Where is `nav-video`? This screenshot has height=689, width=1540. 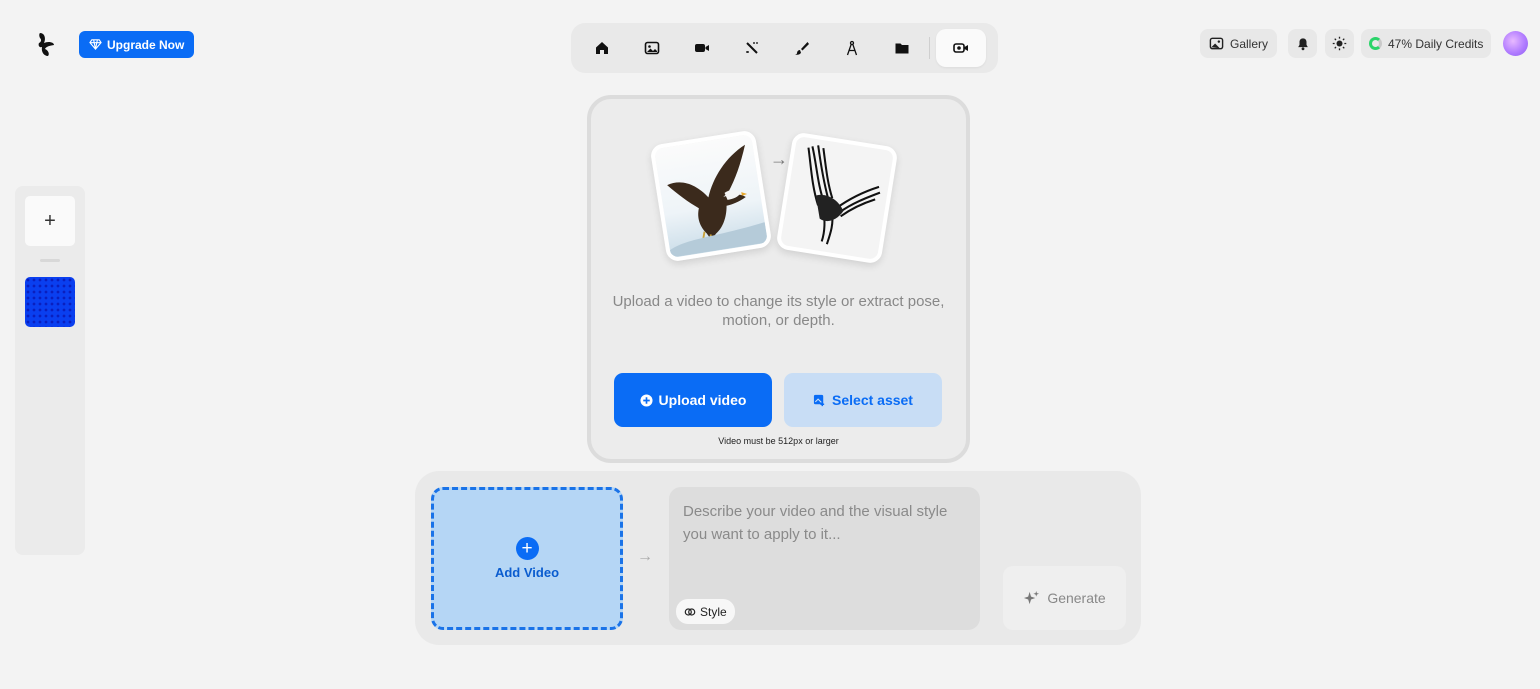
nav-video is located at coordinates (702, 48).